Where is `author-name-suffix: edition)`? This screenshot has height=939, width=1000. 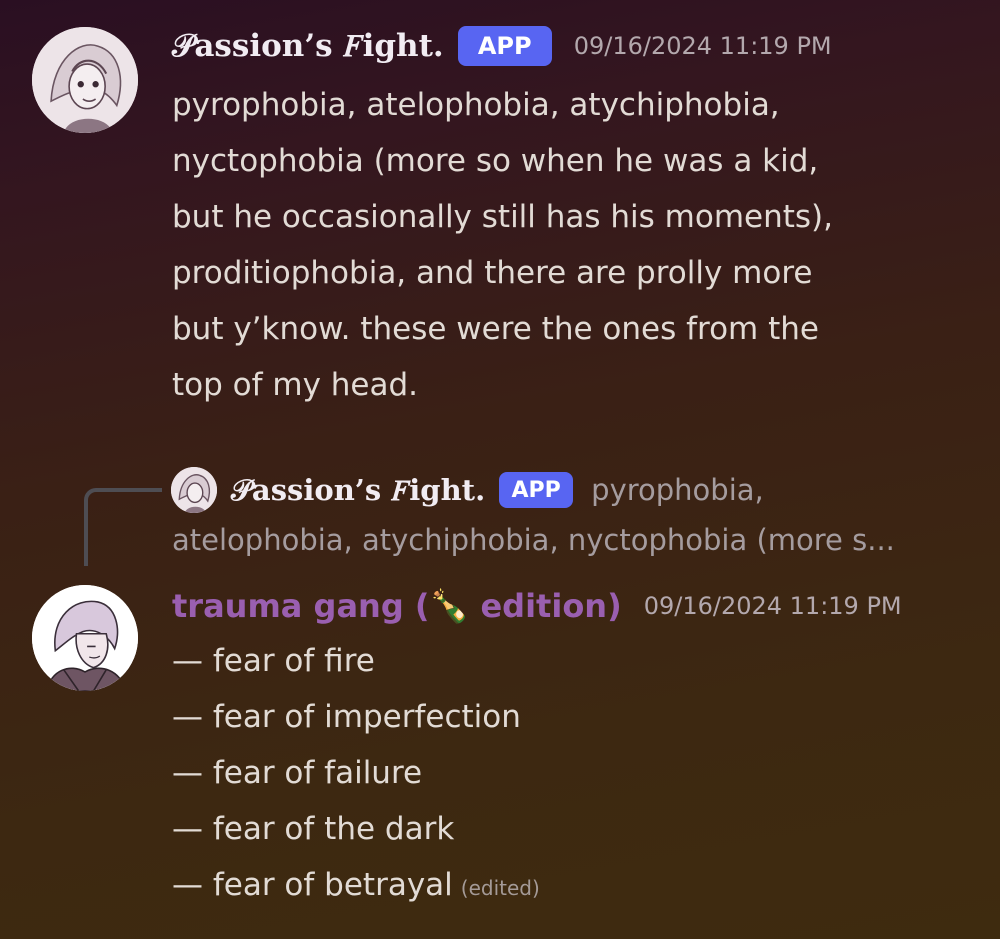
author-name-suffix: edition) is located at coordinates (545, 606).